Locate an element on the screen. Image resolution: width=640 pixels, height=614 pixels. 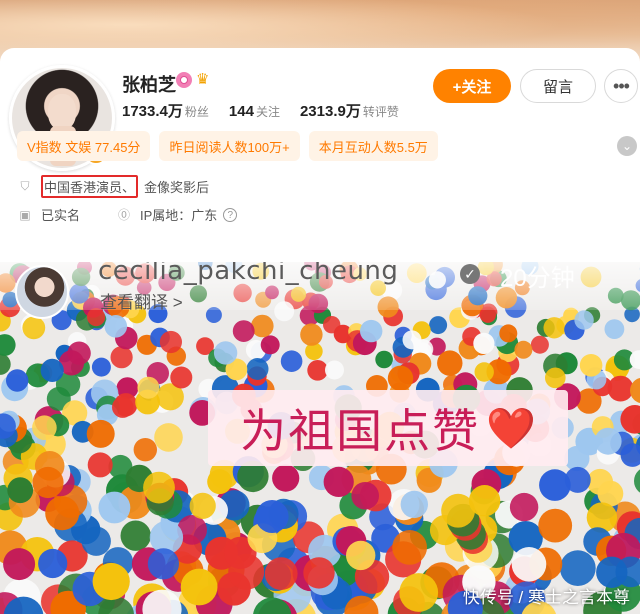
post-caption: 为祖国点赞 ❤️ is located at coordinates (388, 428).